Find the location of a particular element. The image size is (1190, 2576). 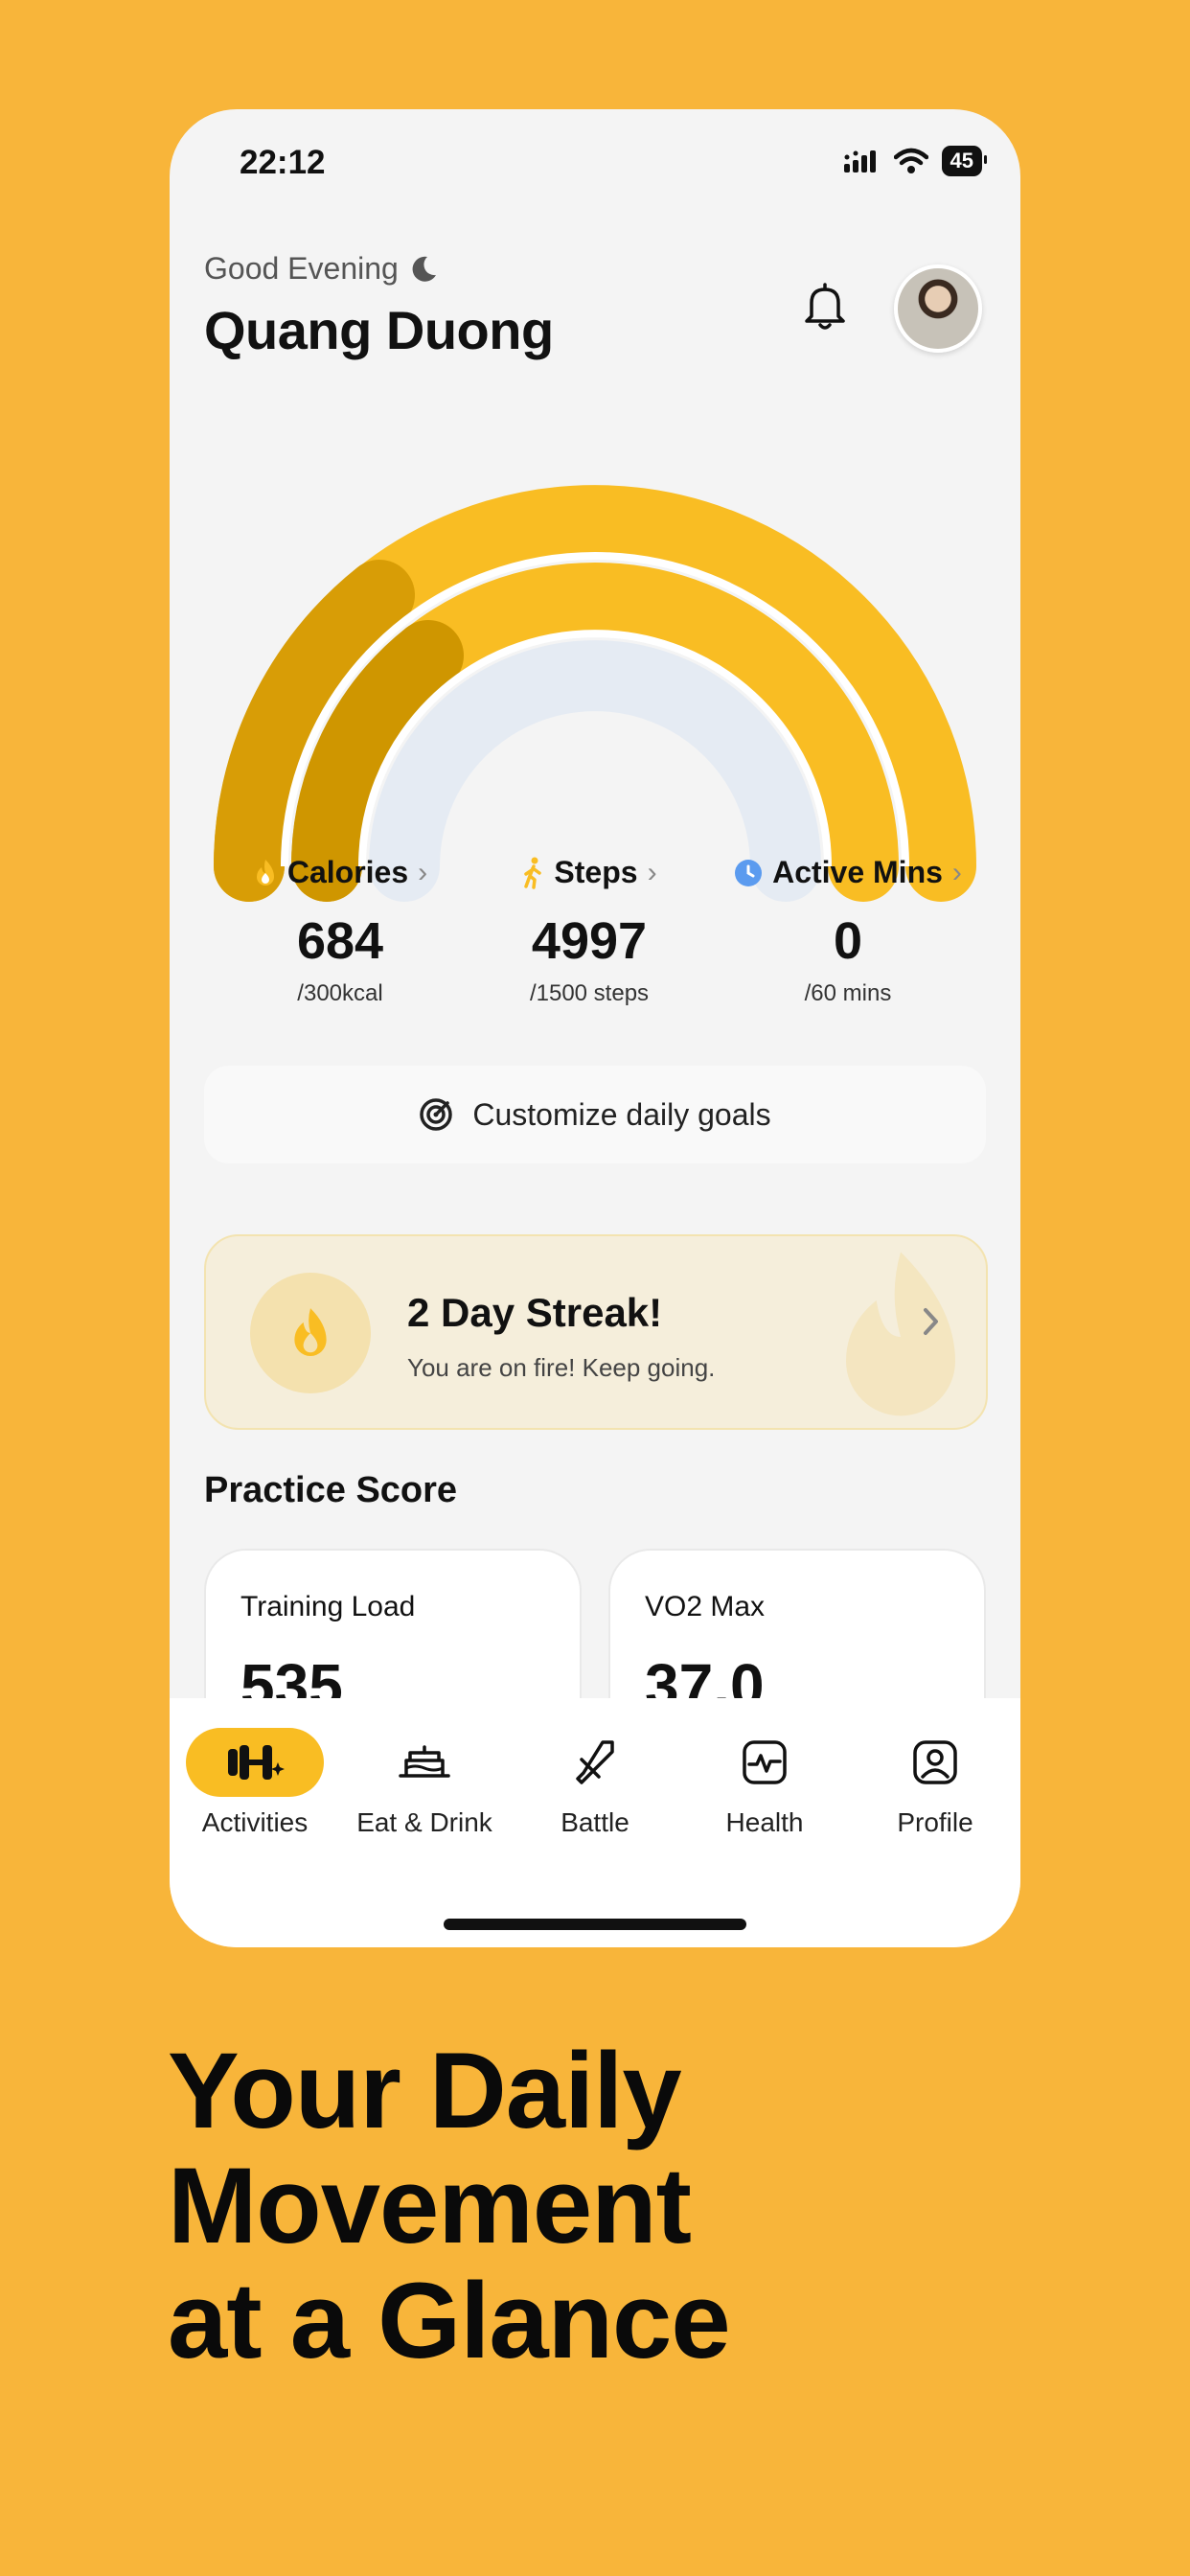

streak-subtitle: You are on fire! Keep going. is located at coordinates (561, 1367).